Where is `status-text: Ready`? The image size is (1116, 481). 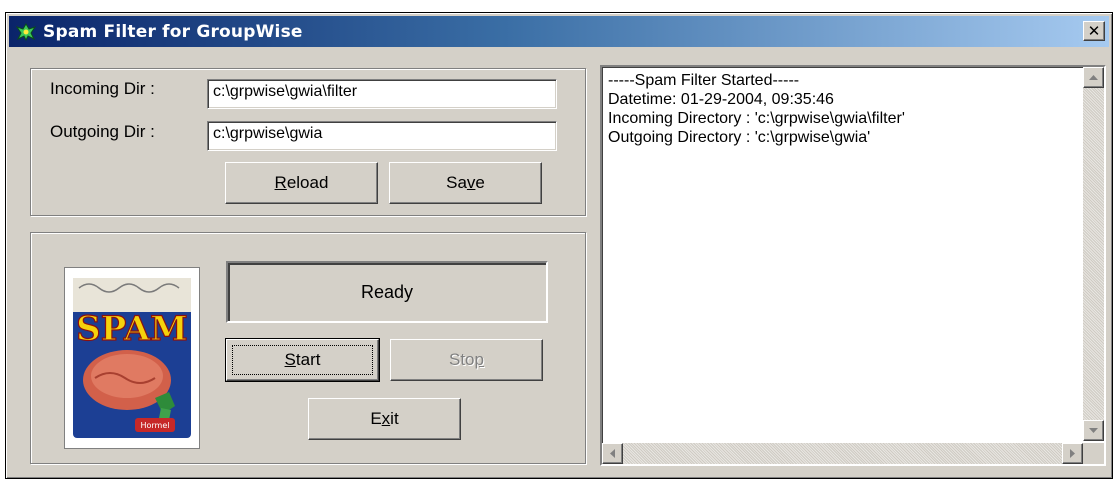 status-text: Ready is located at coordinates (387, 291).